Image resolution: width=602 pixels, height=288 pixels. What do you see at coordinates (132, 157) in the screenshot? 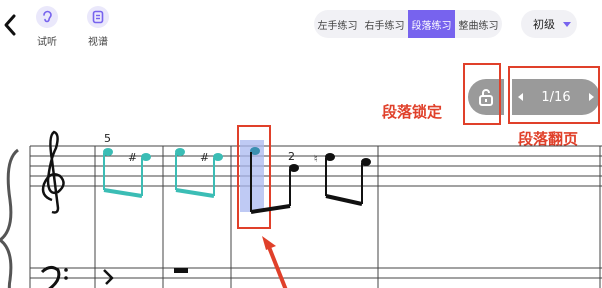
I see `sharp-sign-1: #` at bounding box center [132, 157].